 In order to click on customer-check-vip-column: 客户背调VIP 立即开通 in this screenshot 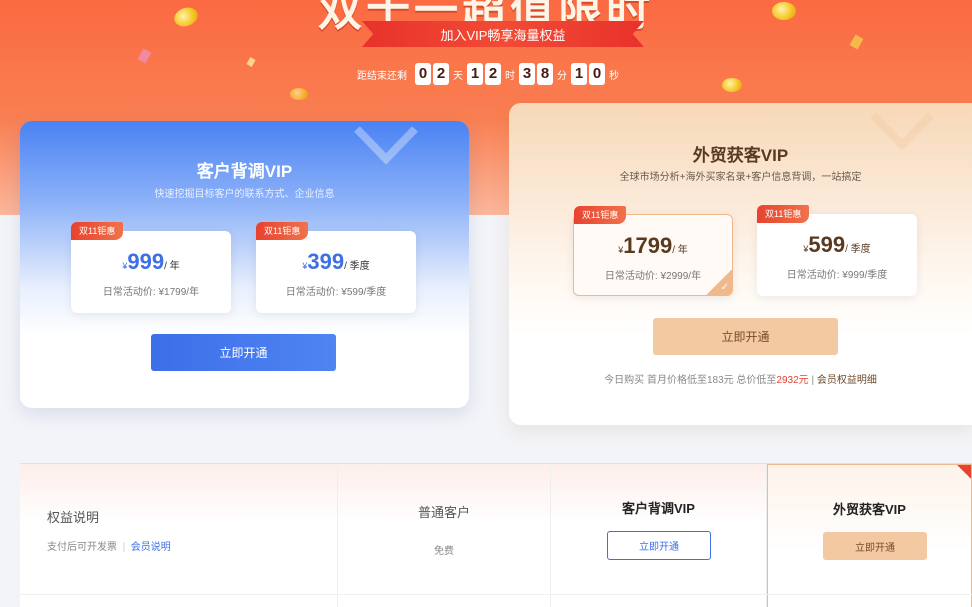, I will do `click(659, 535)`.